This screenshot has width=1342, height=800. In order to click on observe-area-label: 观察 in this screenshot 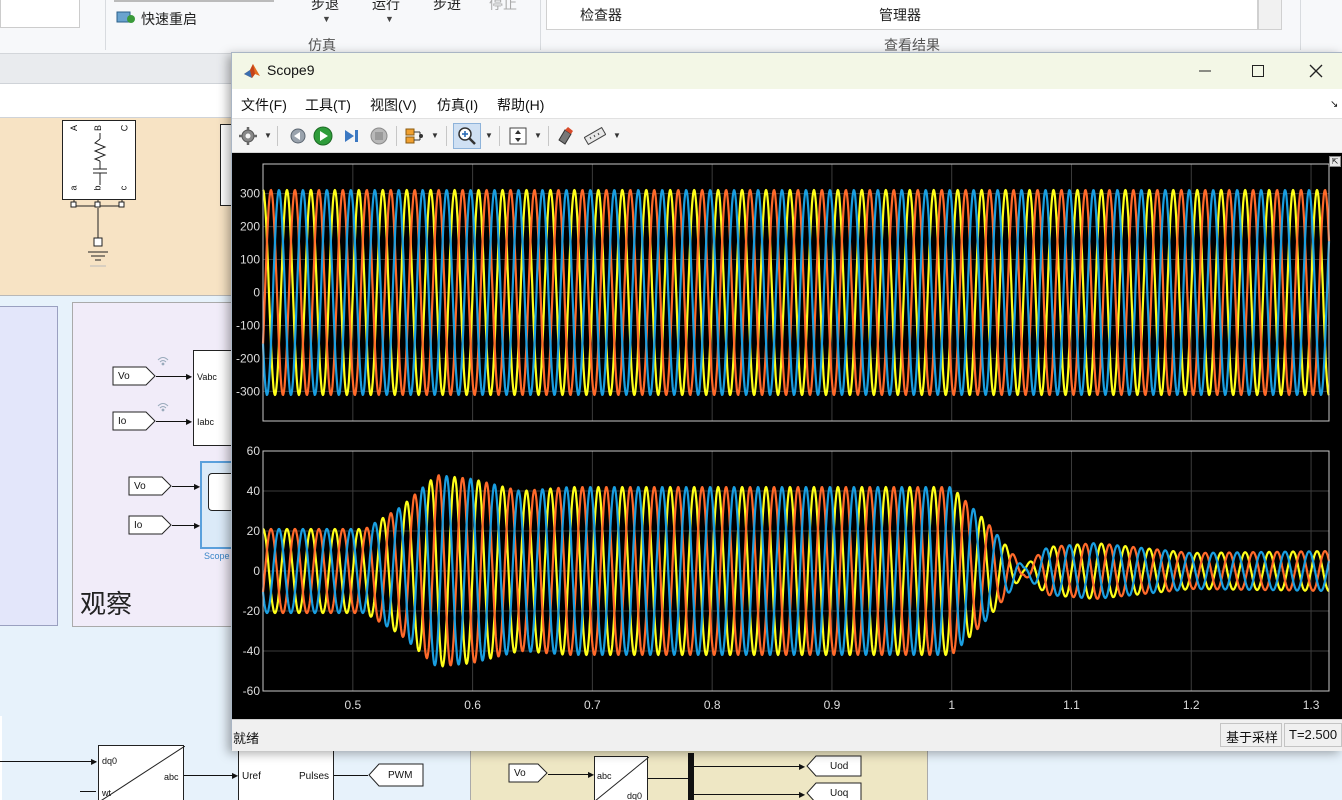, I will do `click(106, 605)`.